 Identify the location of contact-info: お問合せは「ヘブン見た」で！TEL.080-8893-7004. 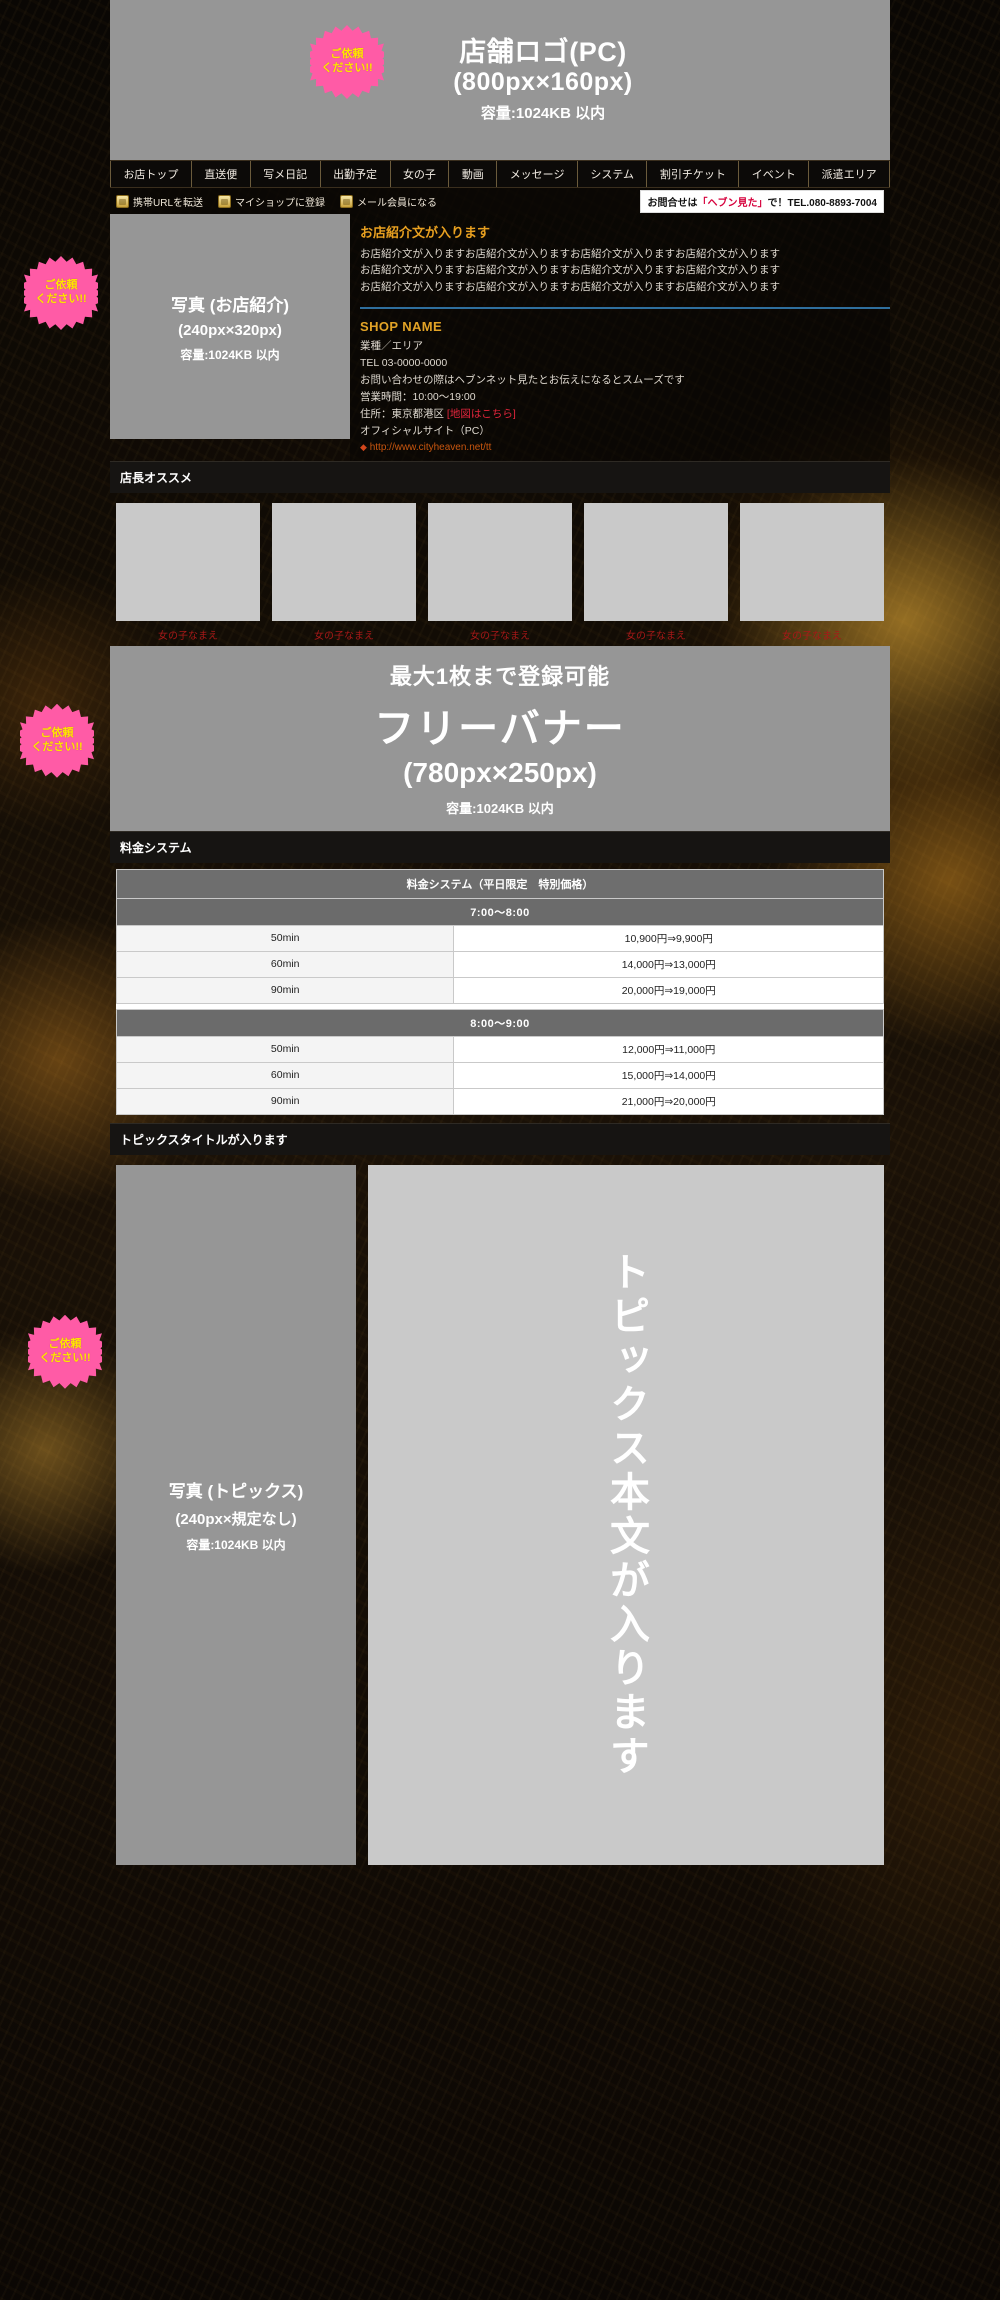
(762, 201).